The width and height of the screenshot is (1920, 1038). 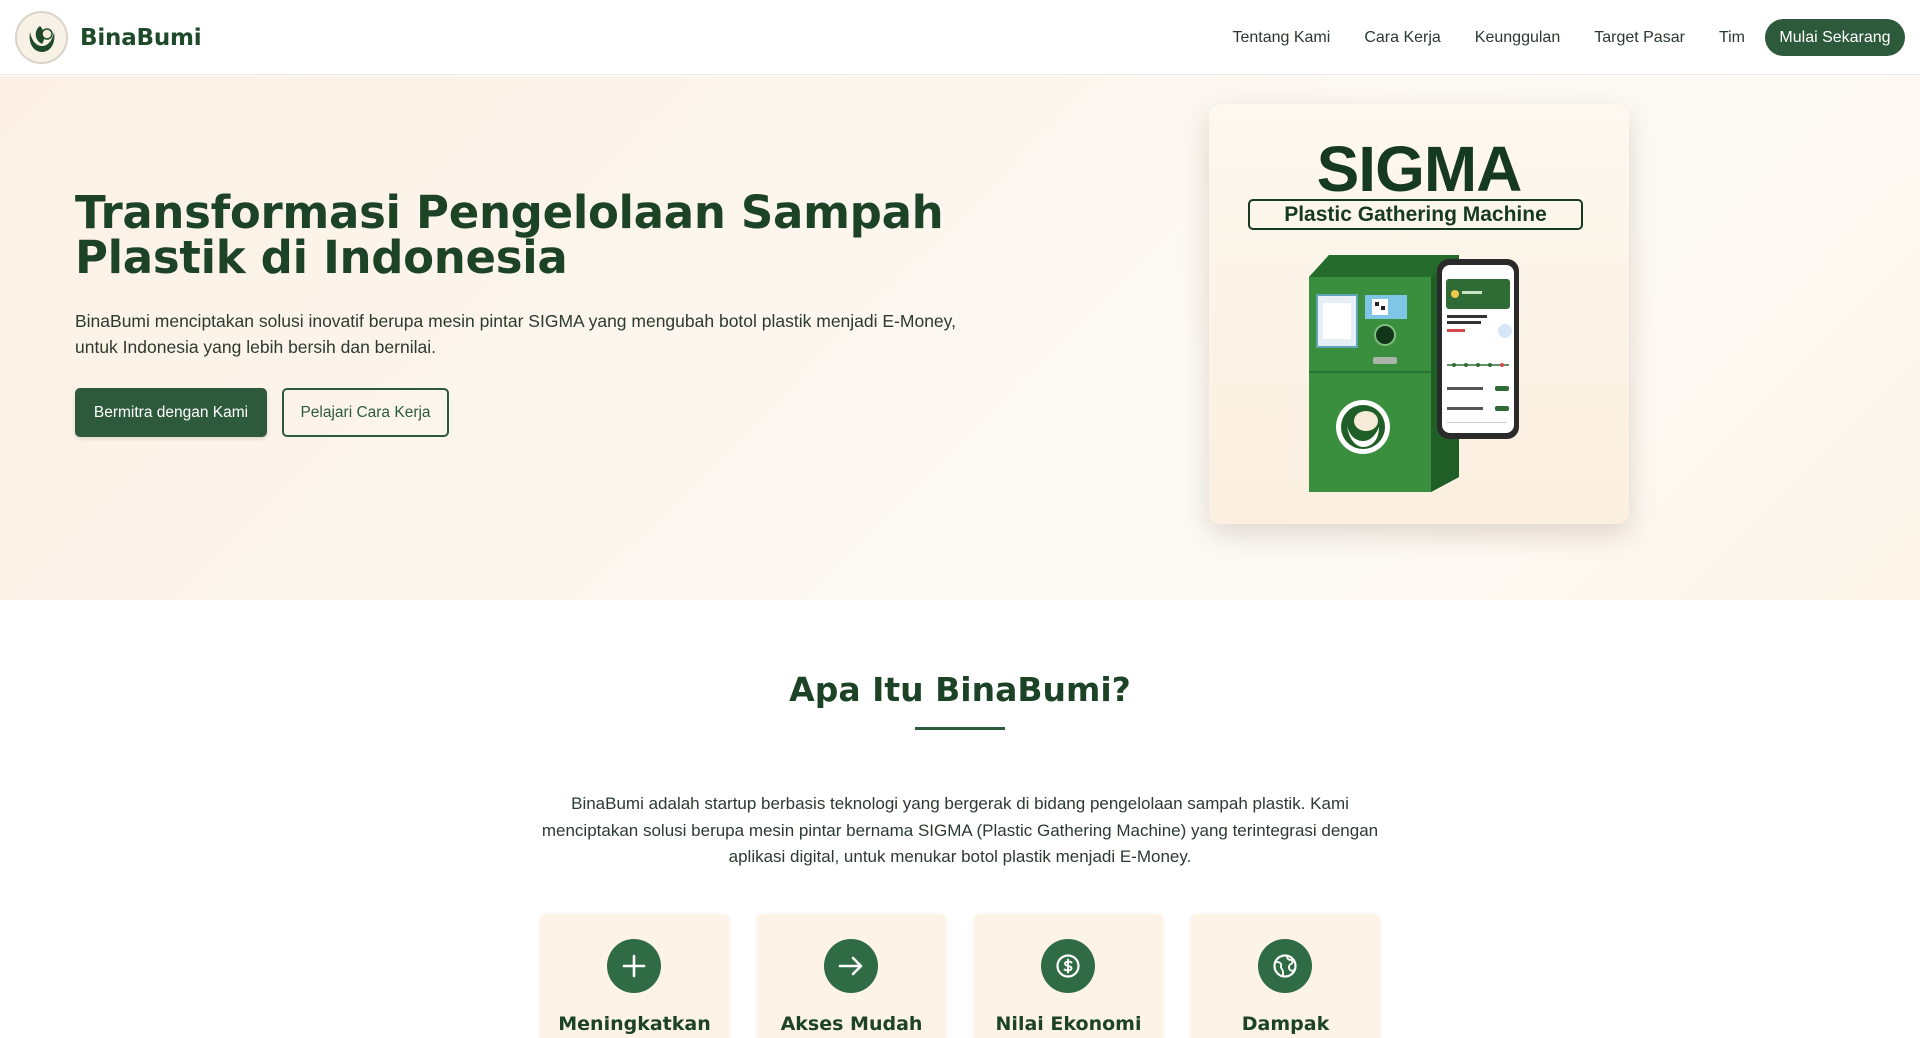 I want to click on feature-card-meningkatkan: Meningkatkan, so click(x=634, y=976).